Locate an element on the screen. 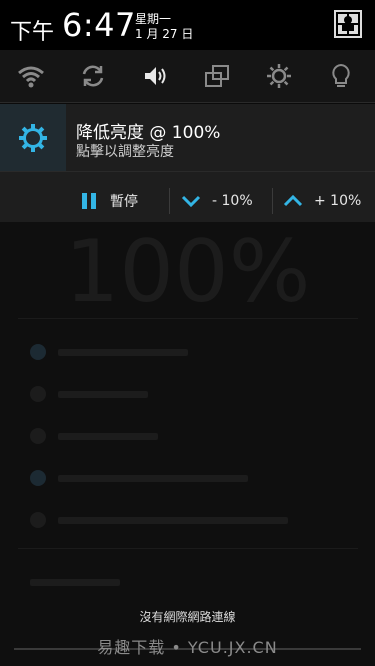  notification-actions: 暫停 - 10% + 10% is located at coordinates (220, 201).